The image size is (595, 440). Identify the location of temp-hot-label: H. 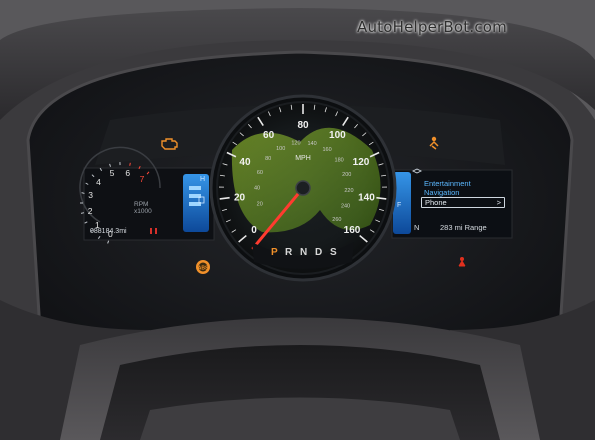
(203, 179).